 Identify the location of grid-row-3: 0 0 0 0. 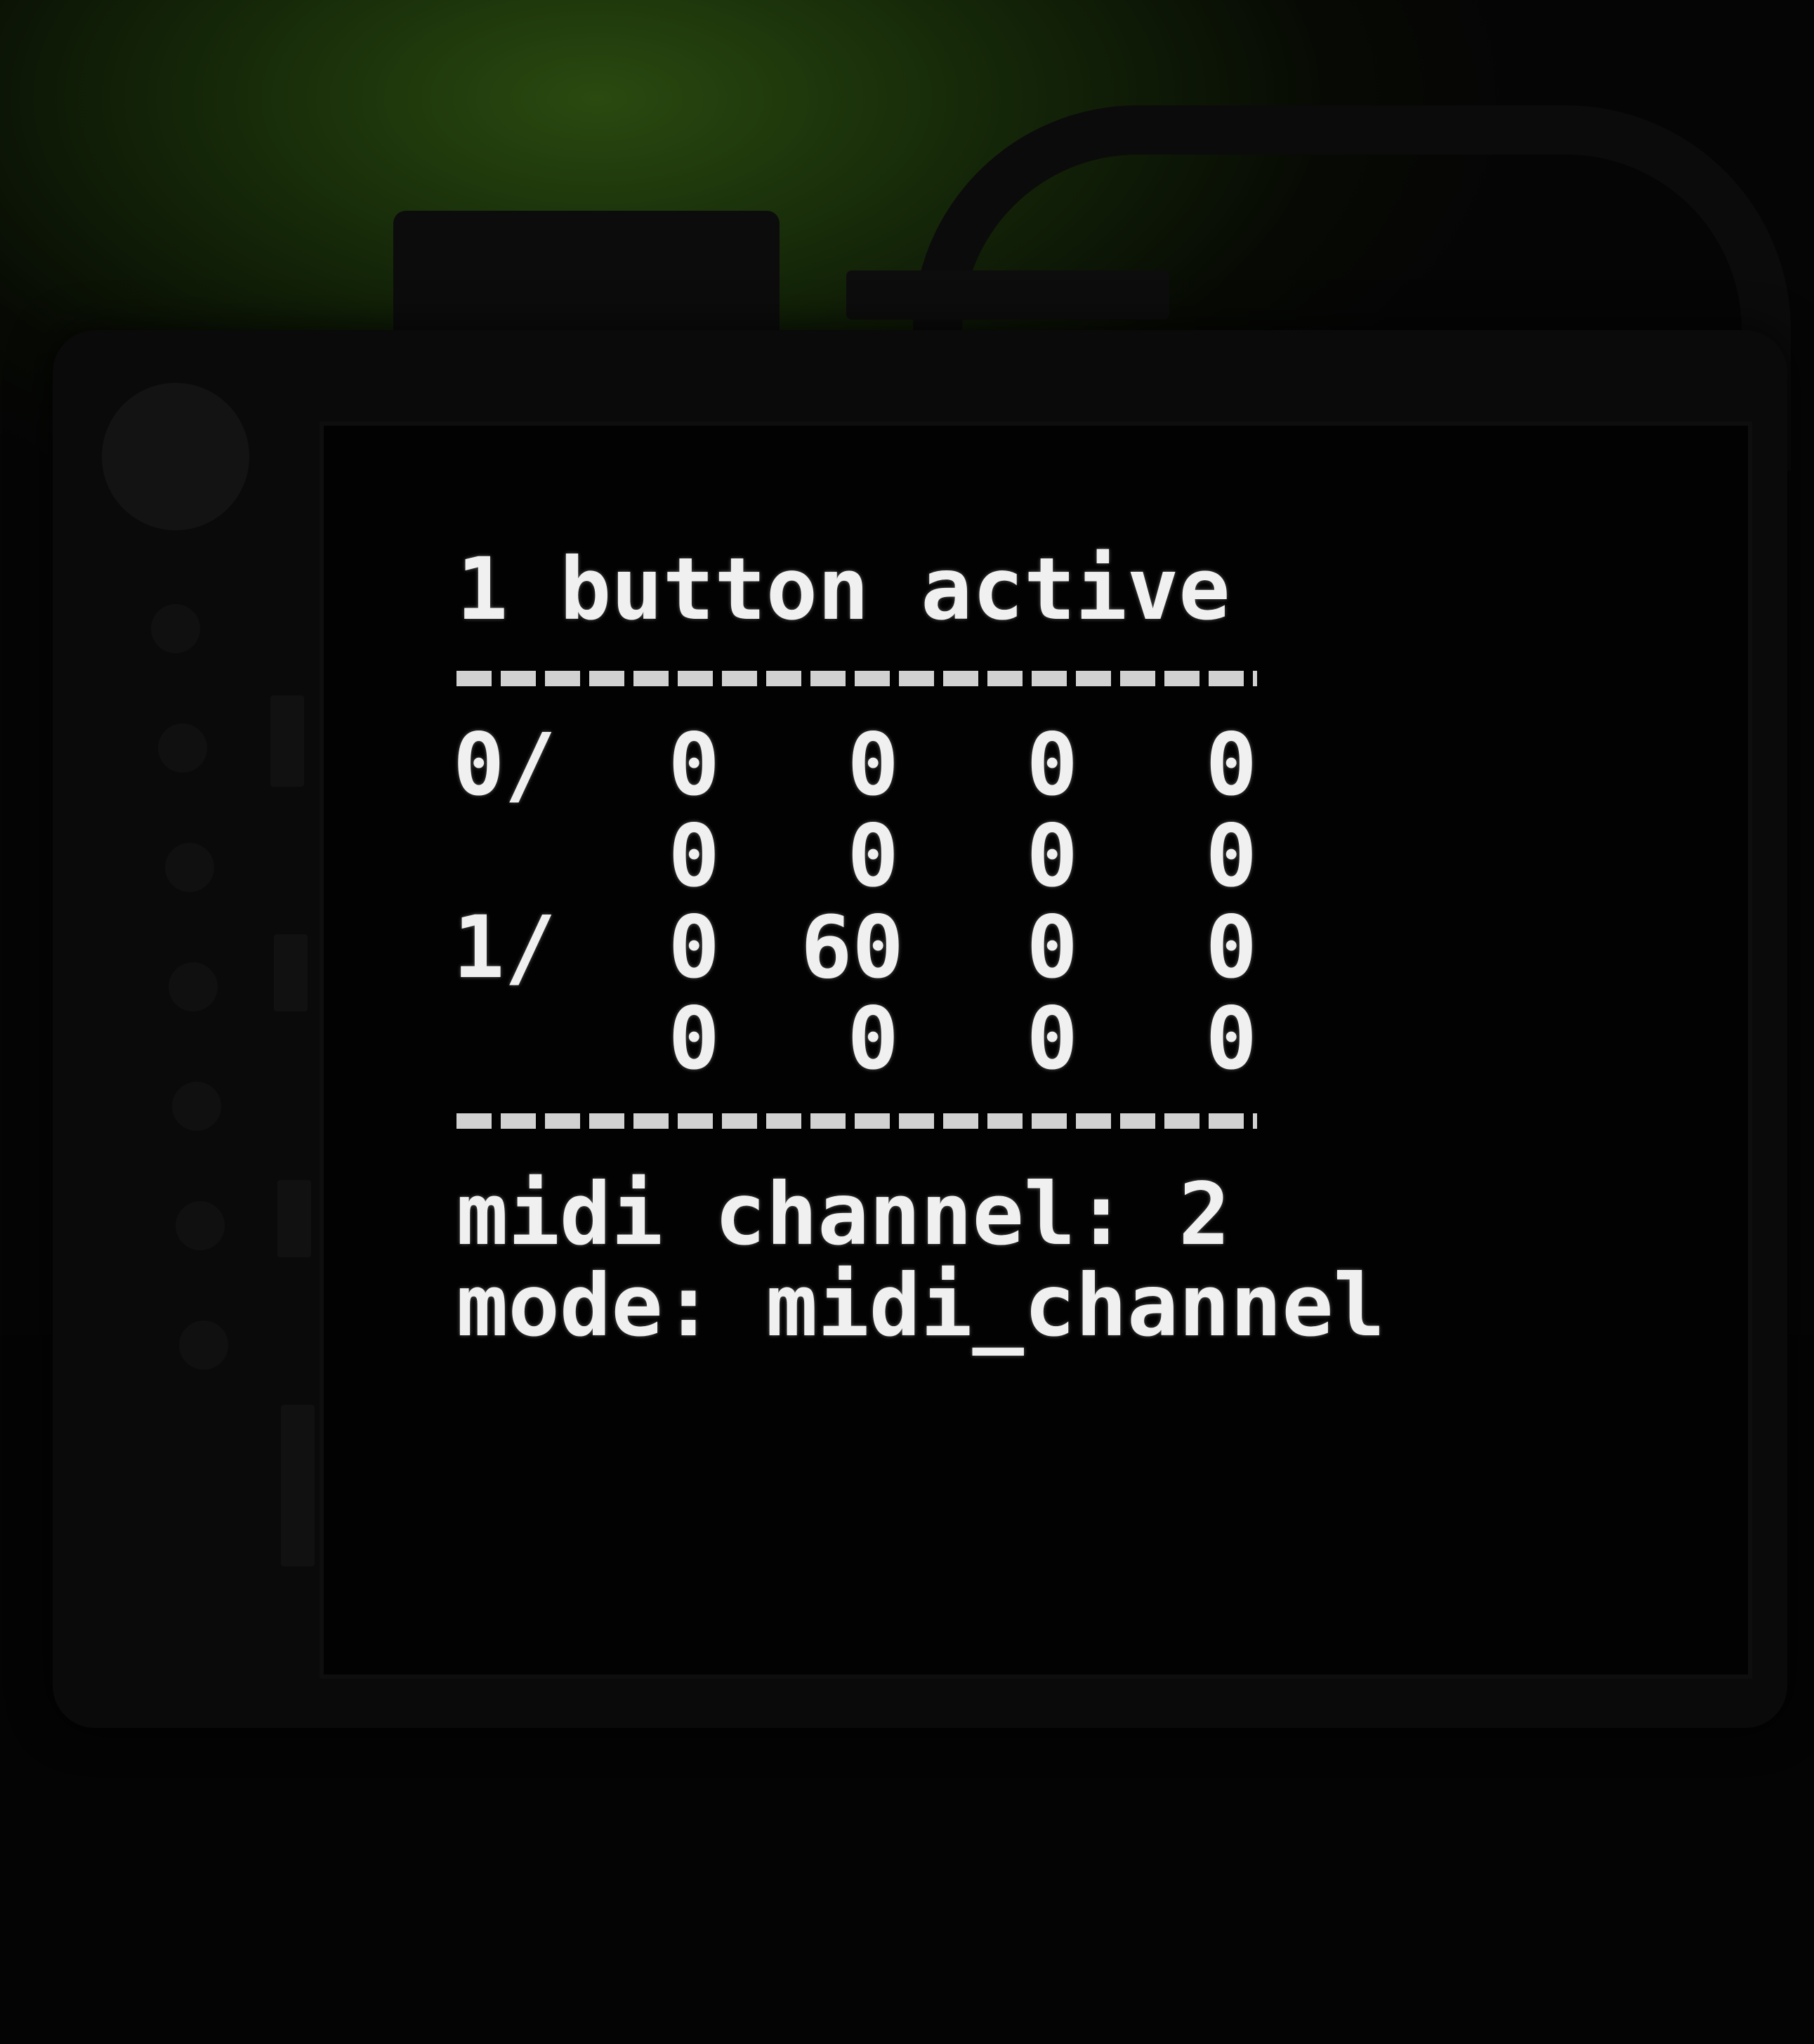
(860, 1039).